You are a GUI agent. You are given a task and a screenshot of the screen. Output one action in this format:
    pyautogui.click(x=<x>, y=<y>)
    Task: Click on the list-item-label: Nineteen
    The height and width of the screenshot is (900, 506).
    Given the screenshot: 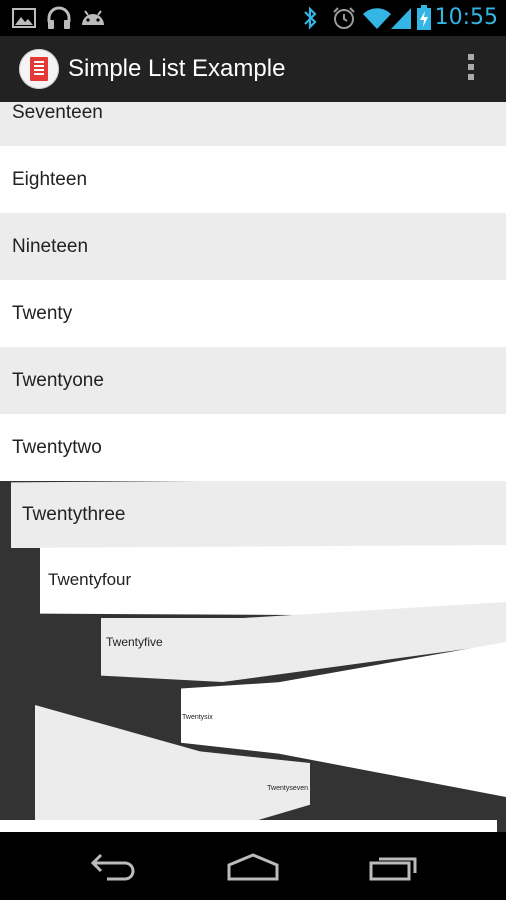 What is the action you would take?
    pyautogui.click(x=50, y=246)
    